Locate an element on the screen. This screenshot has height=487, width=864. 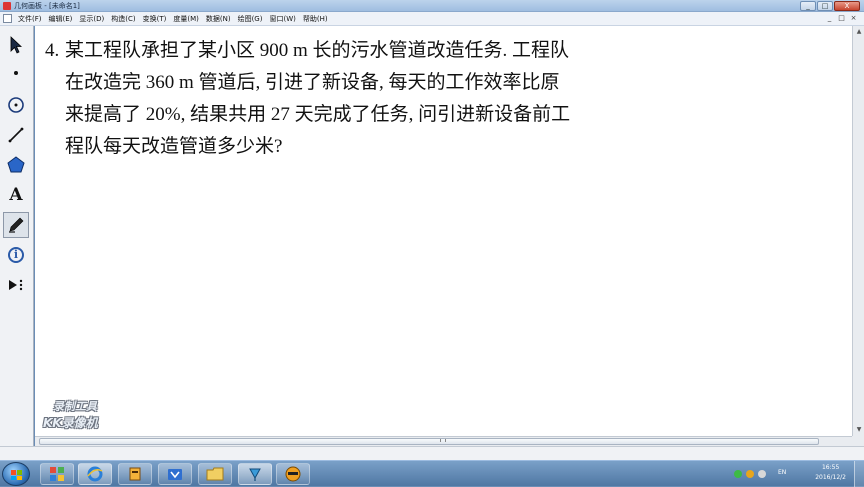
arrow-icon is located at coordinates (16, 45).